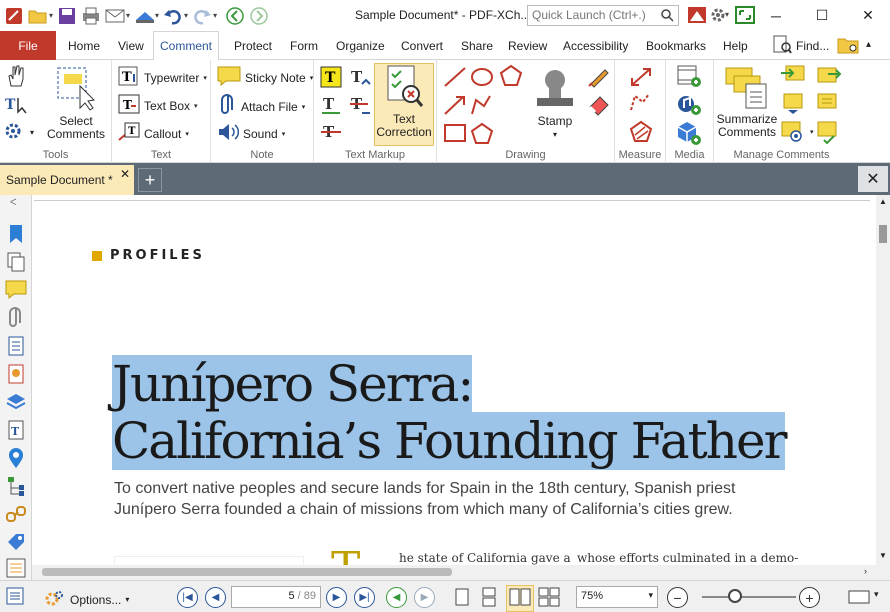  I want to click on previous-page-button: ◀, so click(215, 597).